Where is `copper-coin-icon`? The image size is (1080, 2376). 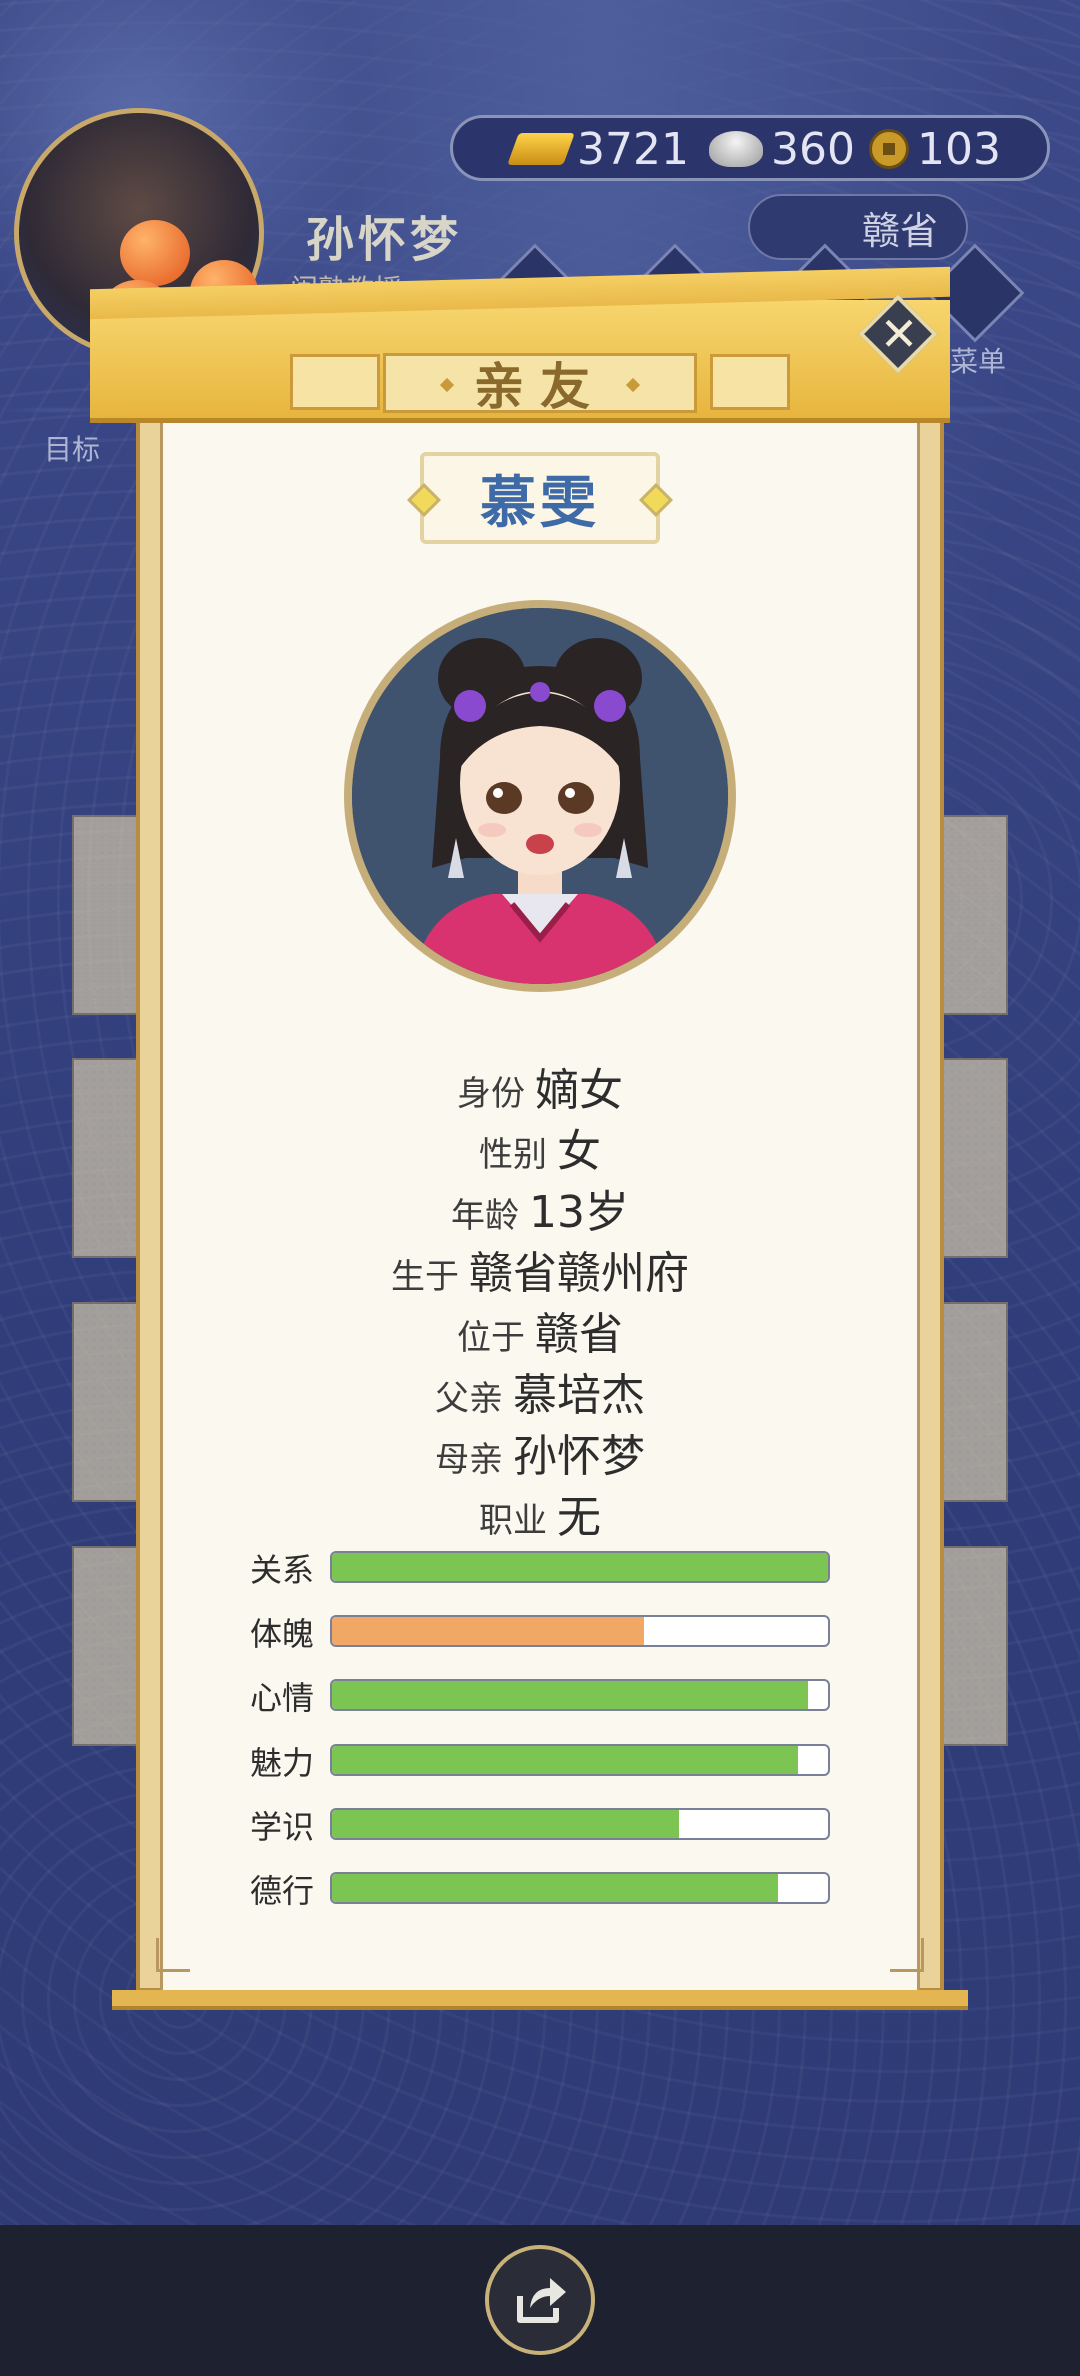 copper-coin-icon is located at coordinates (889, 149).